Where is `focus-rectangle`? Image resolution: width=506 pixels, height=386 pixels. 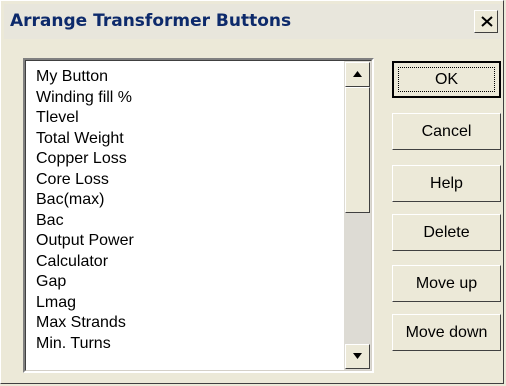
focus-rectangle is located at coordinates (446, 79).